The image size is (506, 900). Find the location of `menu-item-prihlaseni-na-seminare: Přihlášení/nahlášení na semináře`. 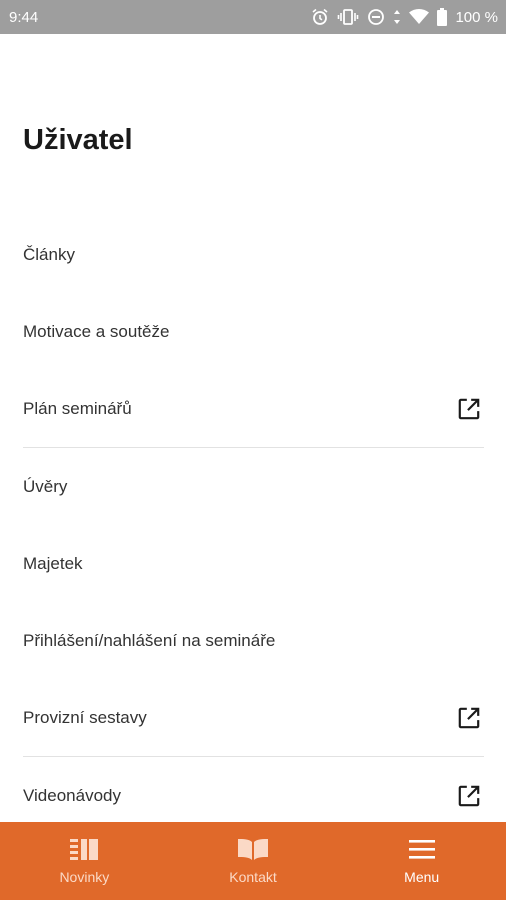

menu-item-prihlaseni-na-seminare: Přihlášení/nahlášení na semináře is located at coordinates (253, 640).